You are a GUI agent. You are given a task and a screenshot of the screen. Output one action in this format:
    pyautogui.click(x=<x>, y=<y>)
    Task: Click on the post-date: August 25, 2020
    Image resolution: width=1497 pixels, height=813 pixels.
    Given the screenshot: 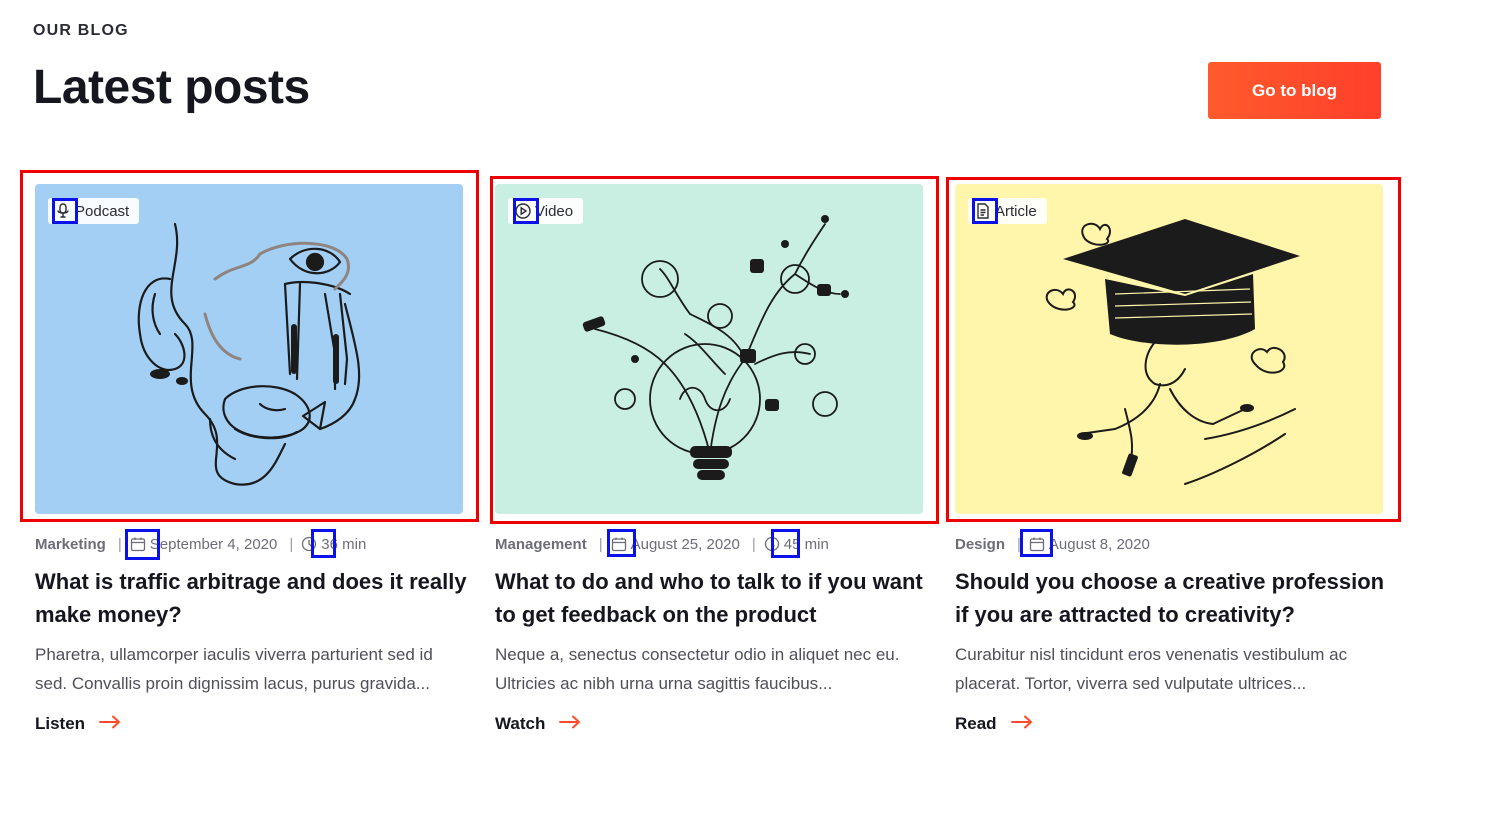 What is the action you would take?
    pyautogui.click(x=685, y=544)
    